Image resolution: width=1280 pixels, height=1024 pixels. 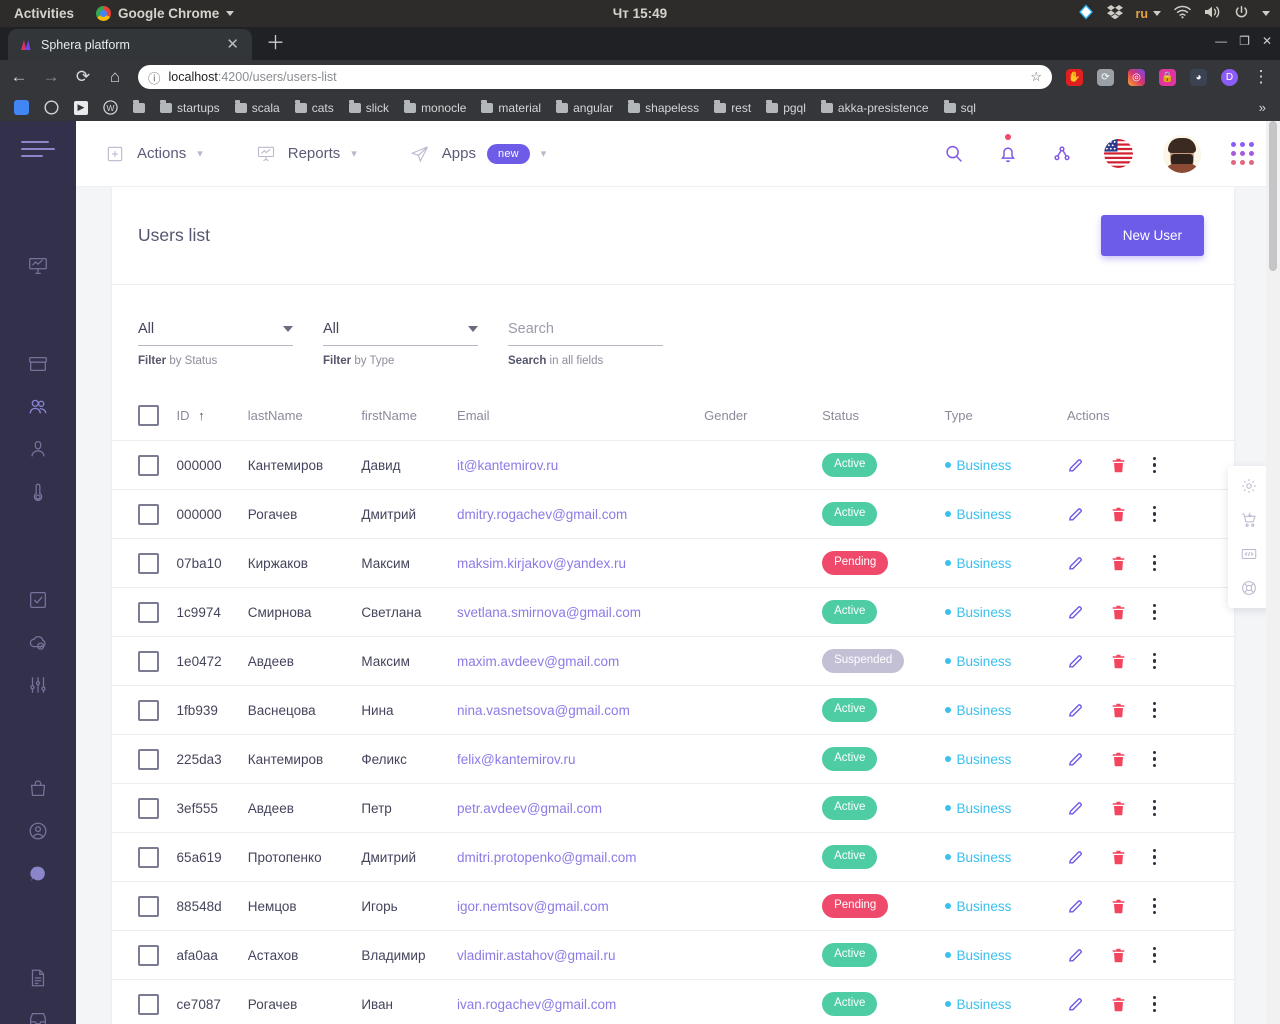 I want to click on filter-status: All Filter by Status, so click(x=215, y=344).